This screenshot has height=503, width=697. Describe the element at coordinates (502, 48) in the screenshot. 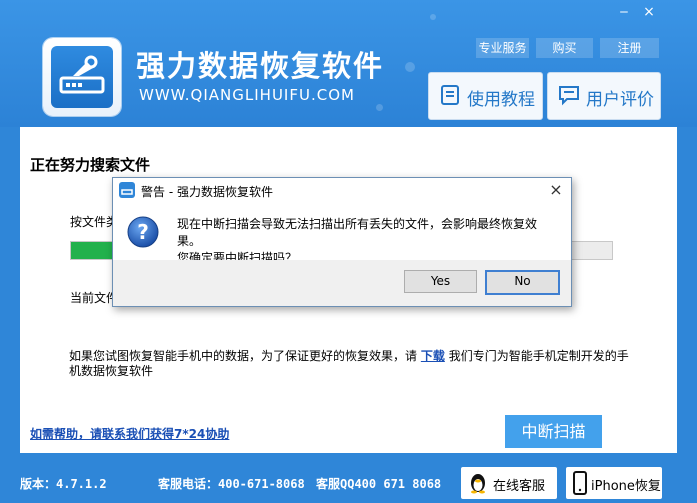

I see `professional-service-link: 专业服务` at that location.